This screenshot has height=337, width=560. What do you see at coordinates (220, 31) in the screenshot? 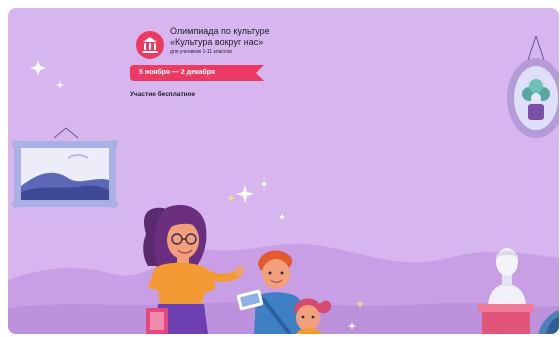
I see `olympiad-title: Олимпиада по культуре` at bounding box center [220, 31].